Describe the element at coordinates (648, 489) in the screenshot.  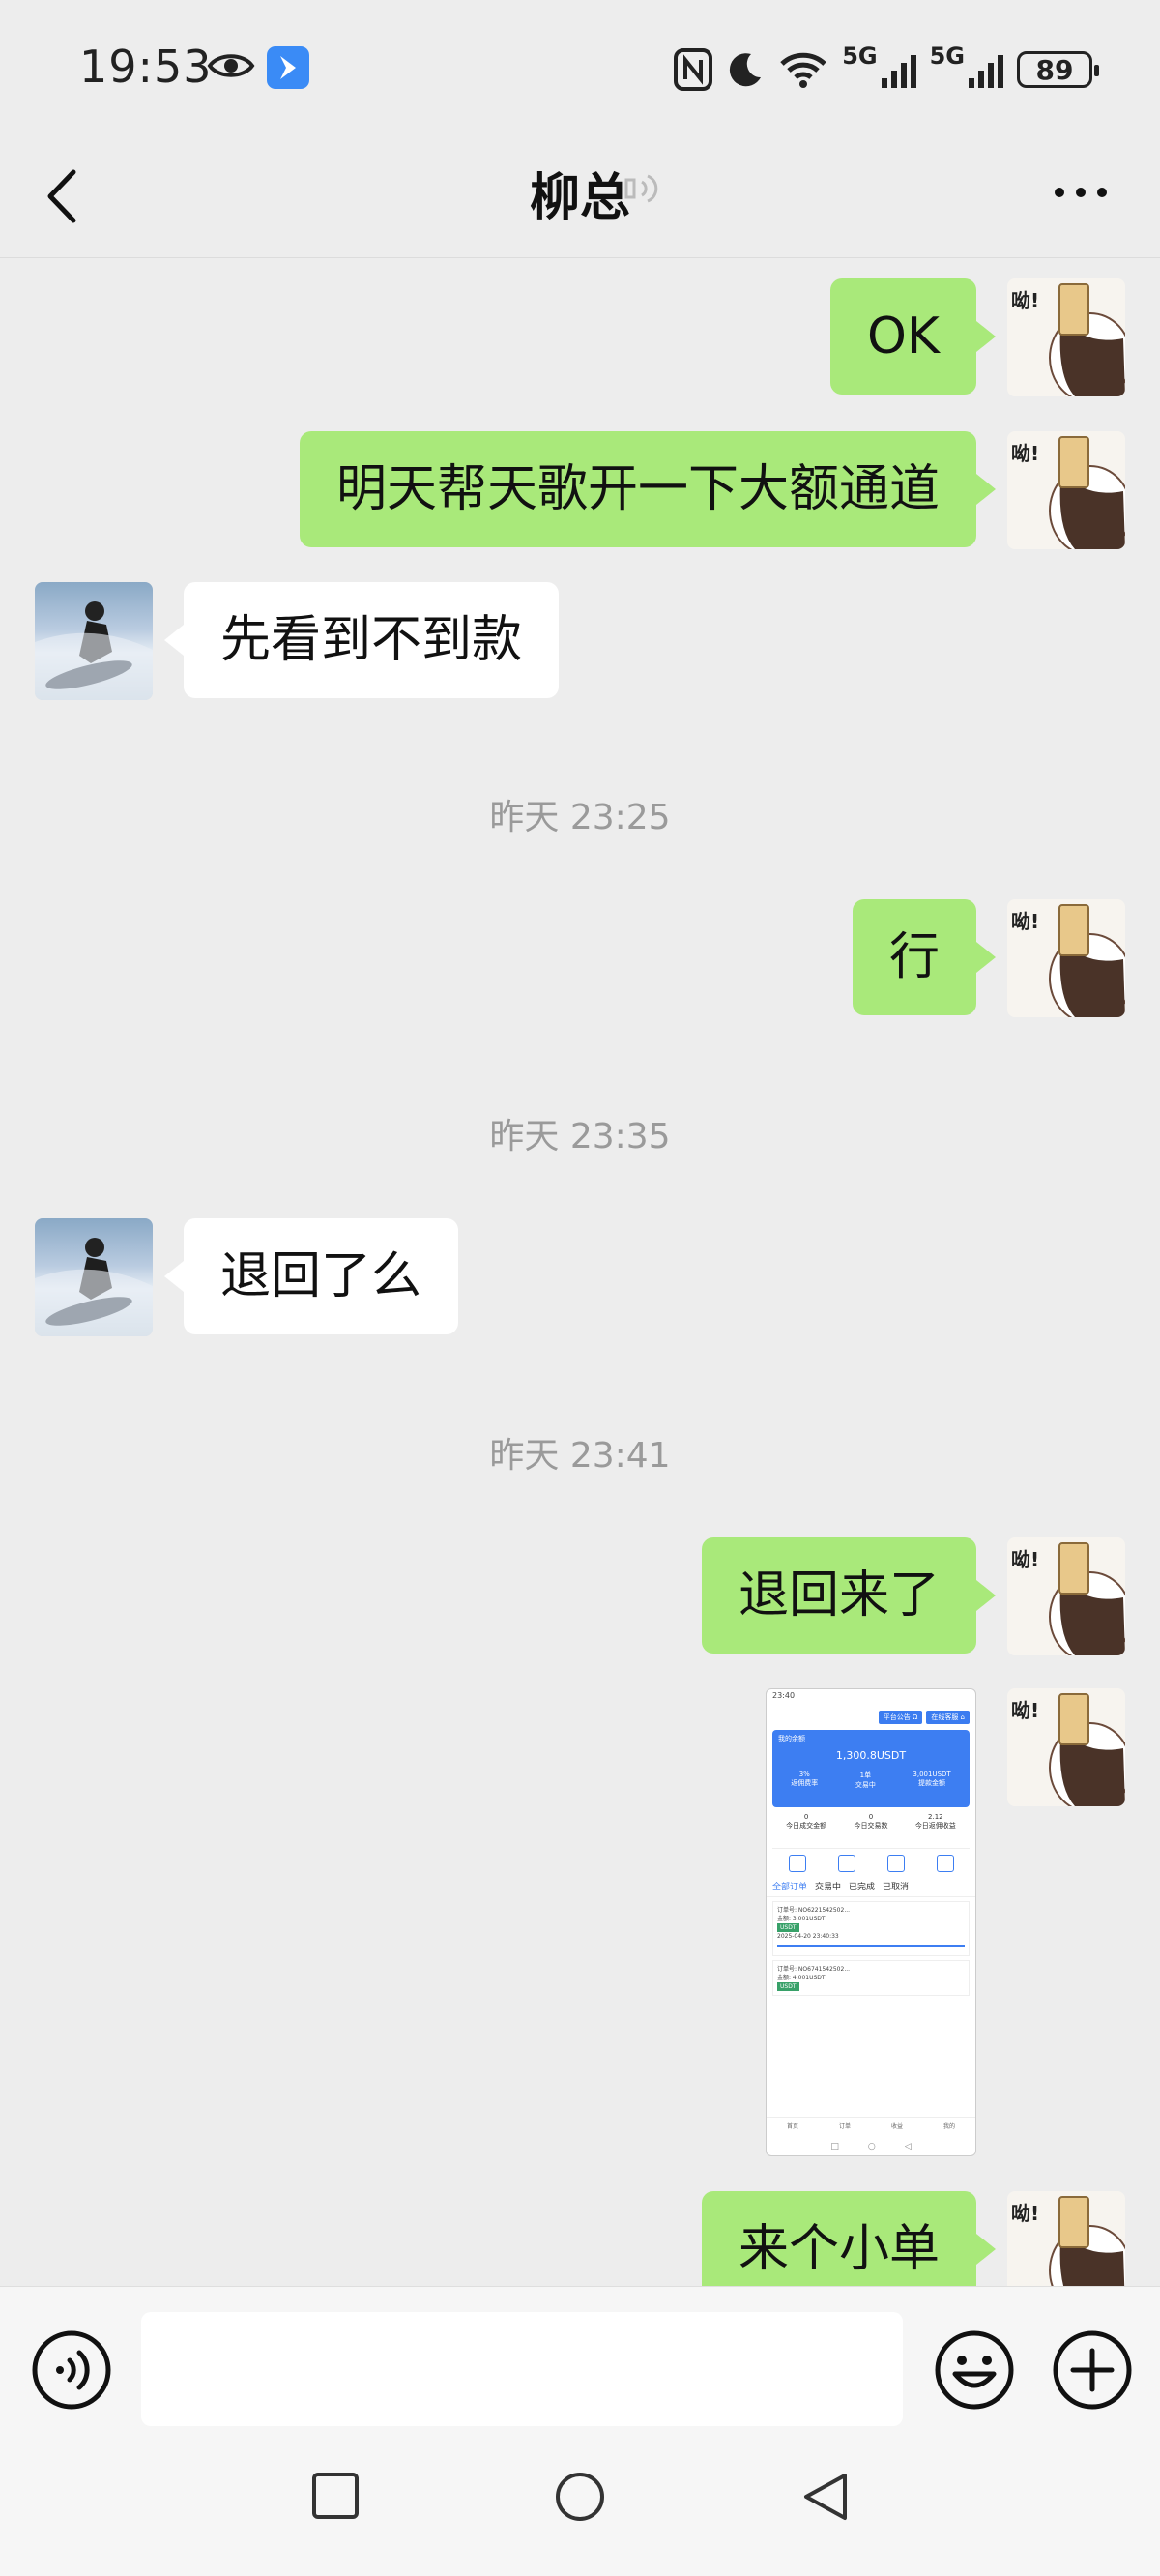
I see `message-bubble: 明天帮天歌开一下大额通道` at that location.